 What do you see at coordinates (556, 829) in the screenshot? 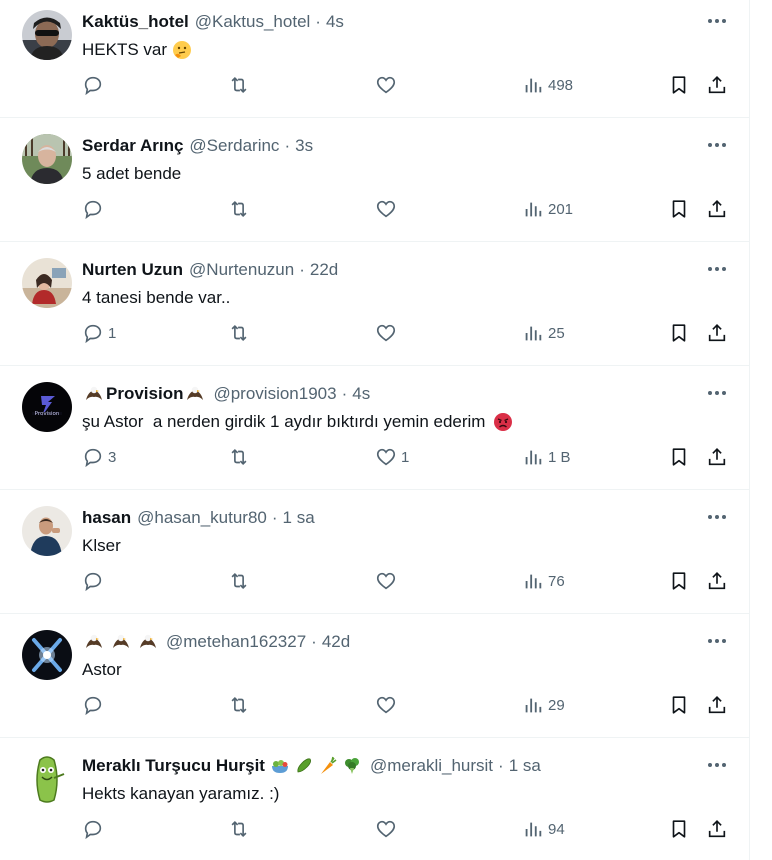
I see `view-count: 94` at bounding box center [556, 829].